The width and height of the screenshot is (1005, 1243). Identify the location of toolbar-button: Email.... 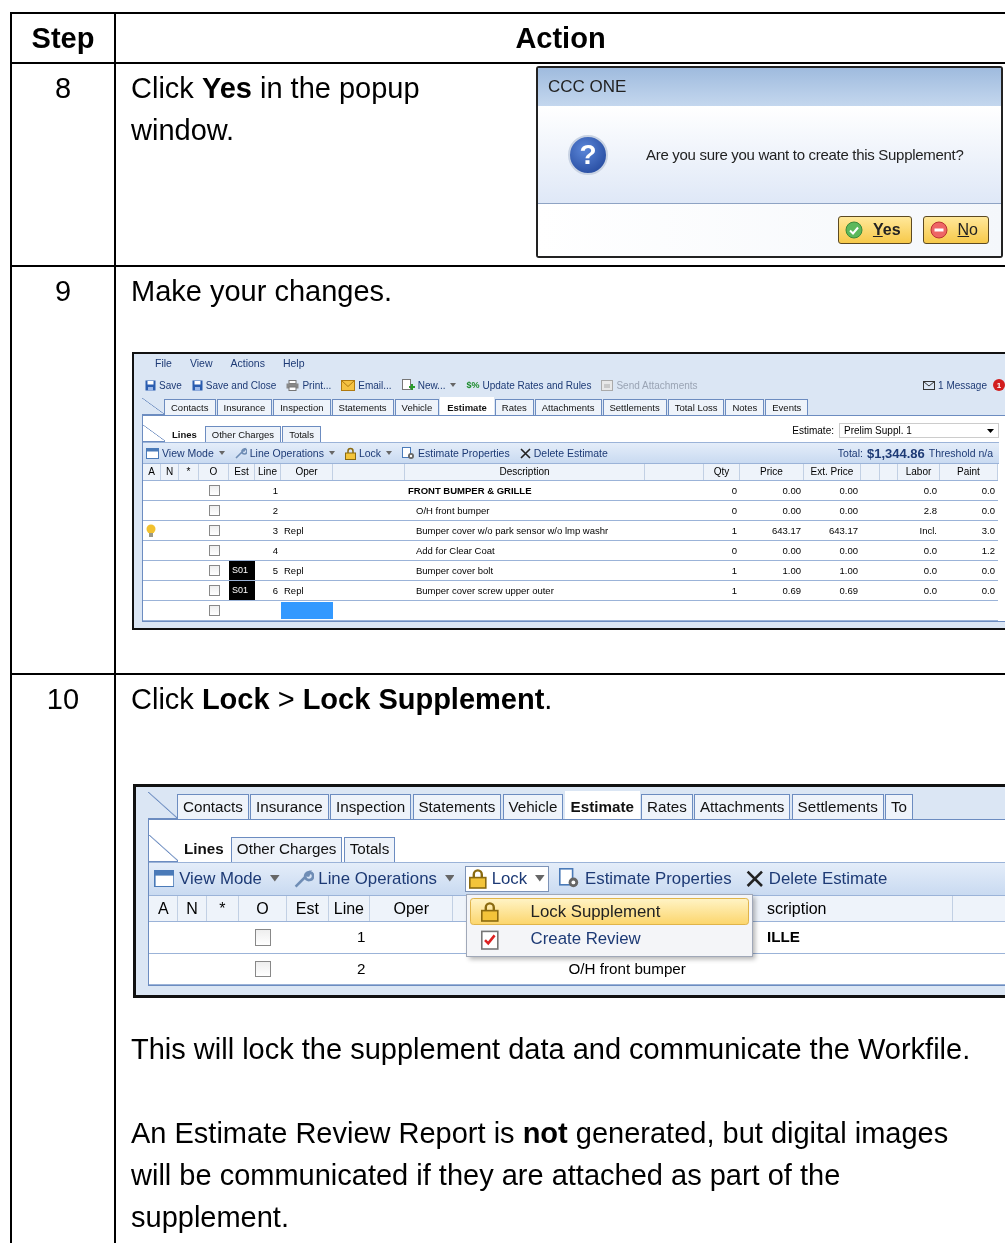
(366, 385).